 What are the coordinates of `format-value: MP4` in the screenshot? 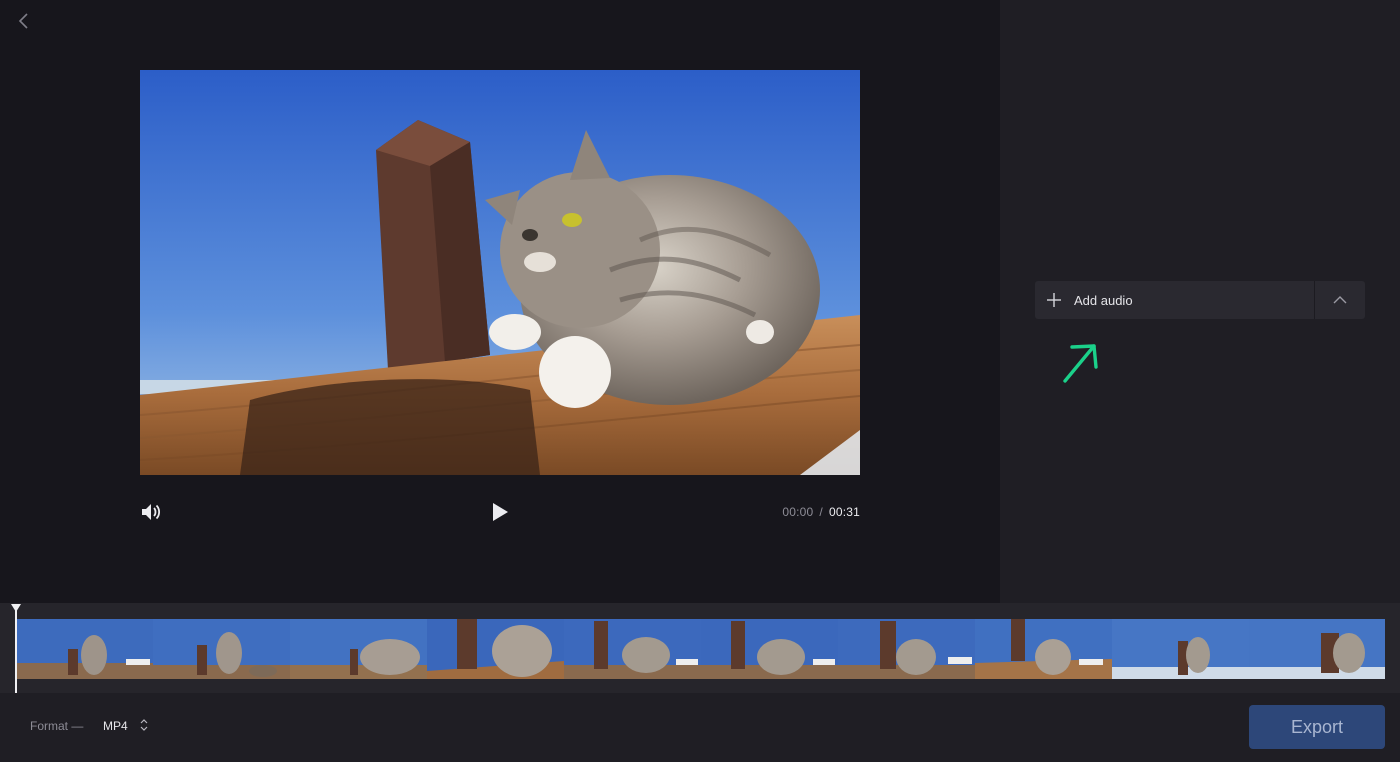 It's located at (115, 726).